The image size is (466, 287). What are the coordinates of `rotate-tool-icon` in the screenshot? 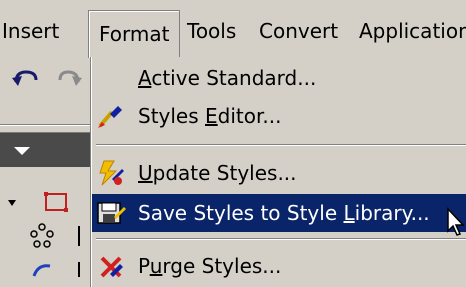 It's located at (58, 268).